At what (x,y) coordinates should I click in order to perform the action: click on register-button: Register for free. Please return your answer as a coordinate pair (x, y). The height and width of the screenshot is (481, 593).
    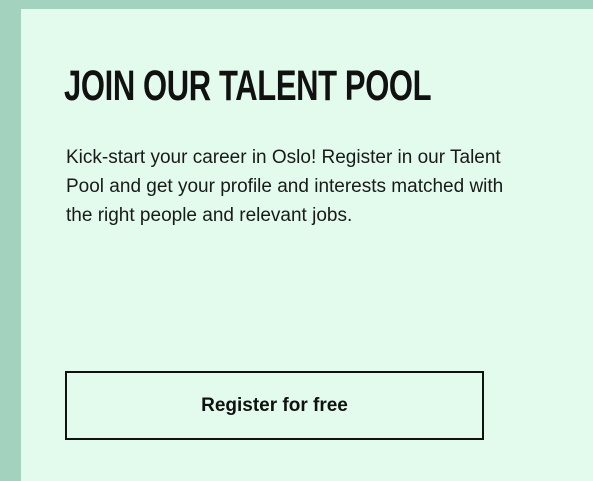
    Looking at the image, I should click on (274, 405).